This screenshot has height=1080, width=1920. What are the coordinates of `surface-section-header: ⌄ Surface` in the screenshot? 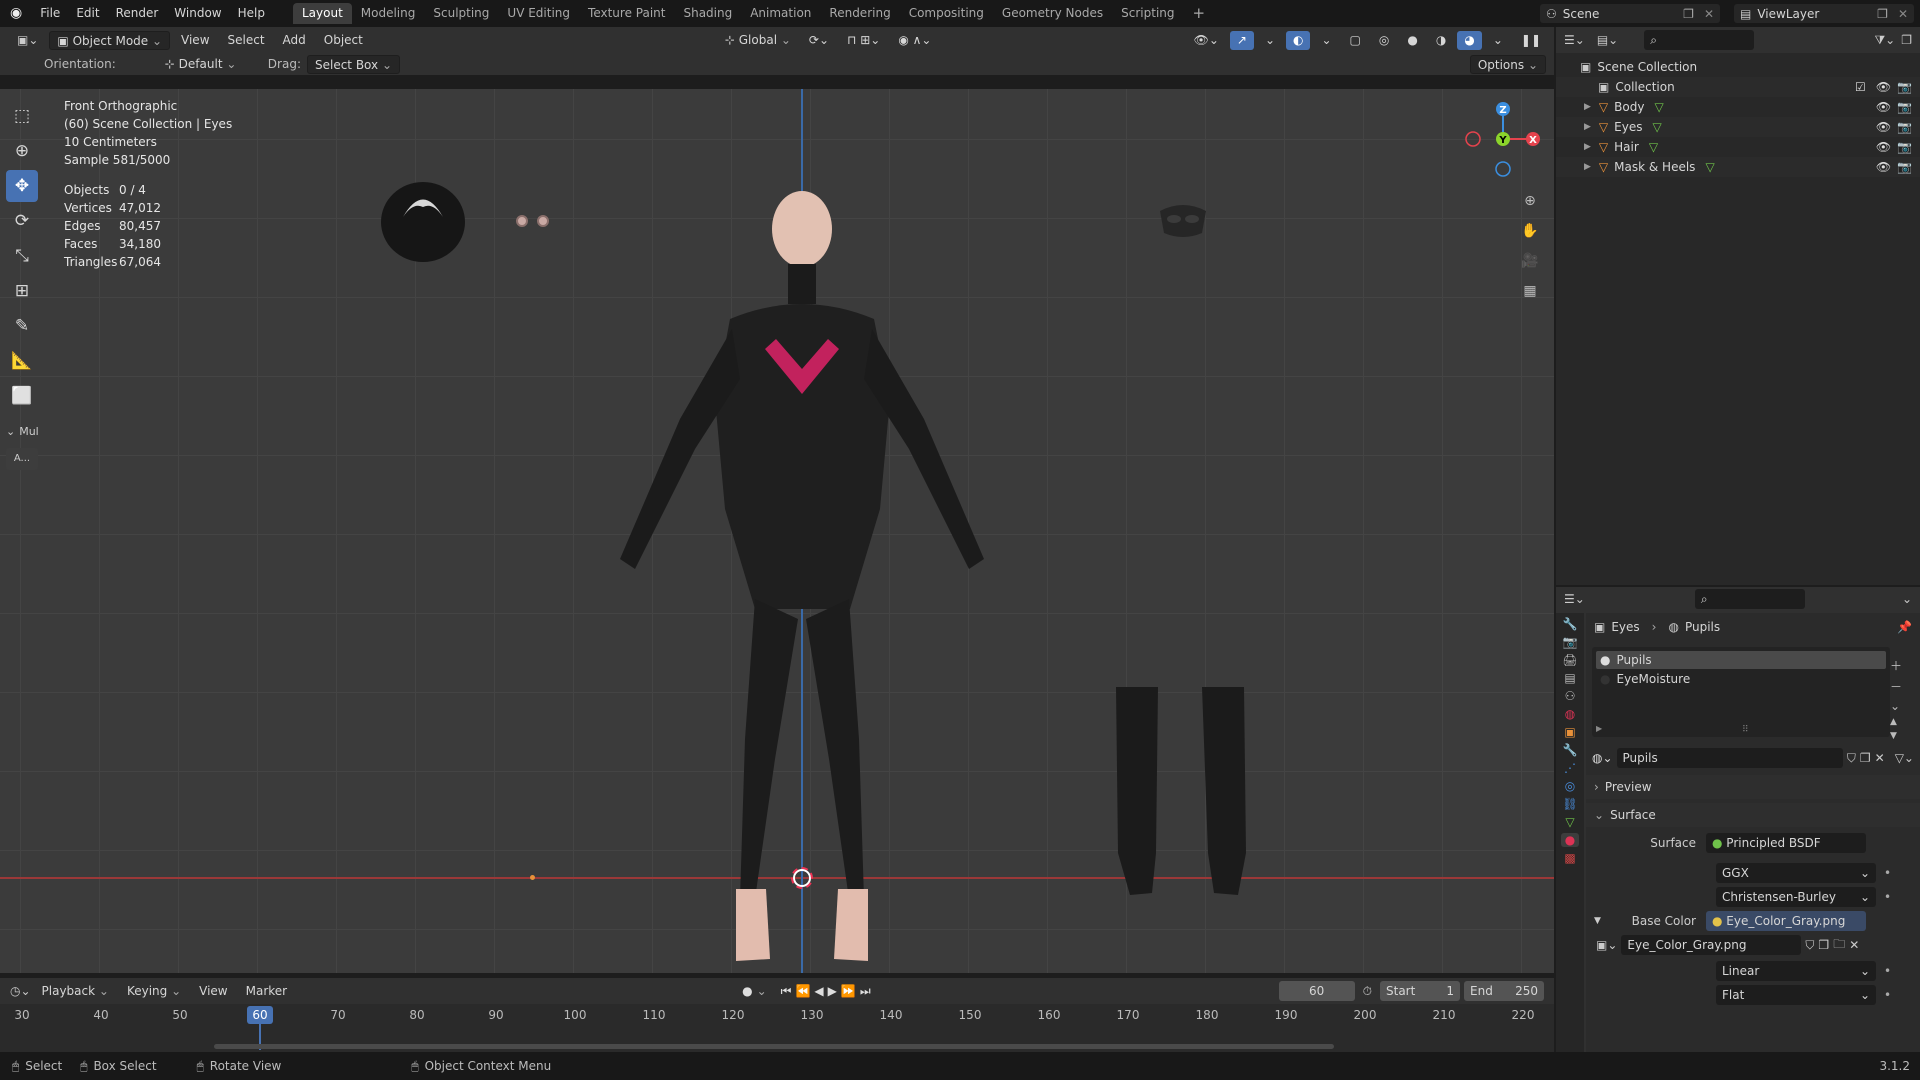 It's located at (1753, 815).